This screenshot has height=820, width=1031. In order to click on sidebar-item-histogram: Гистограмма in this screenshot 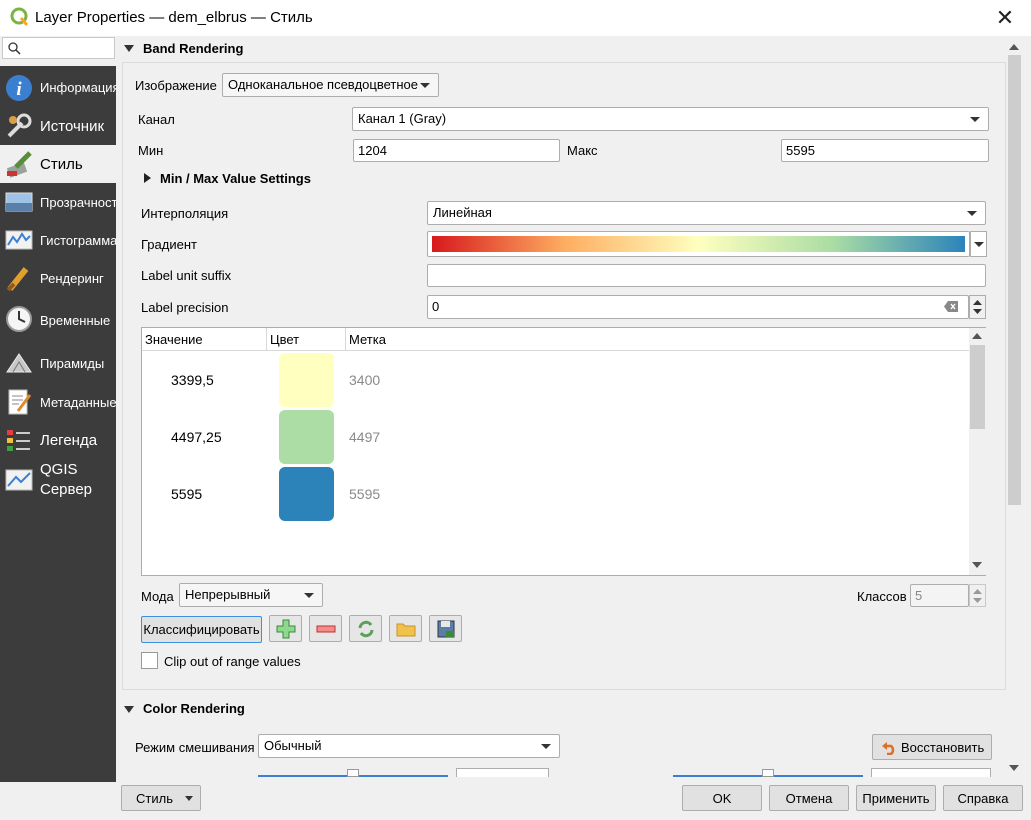, I will do `click(58, 240)`.